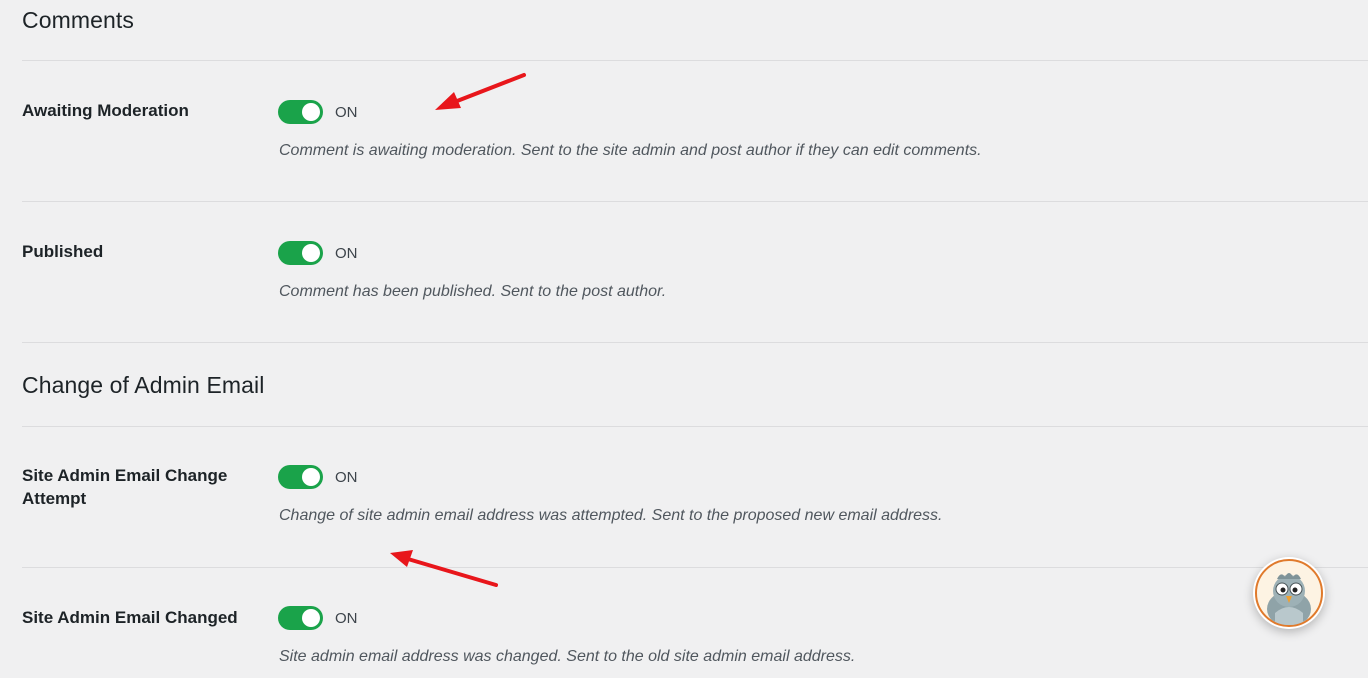  I want to click on toggle-row-site-admin-email-changed: ON, so click(318, 618).